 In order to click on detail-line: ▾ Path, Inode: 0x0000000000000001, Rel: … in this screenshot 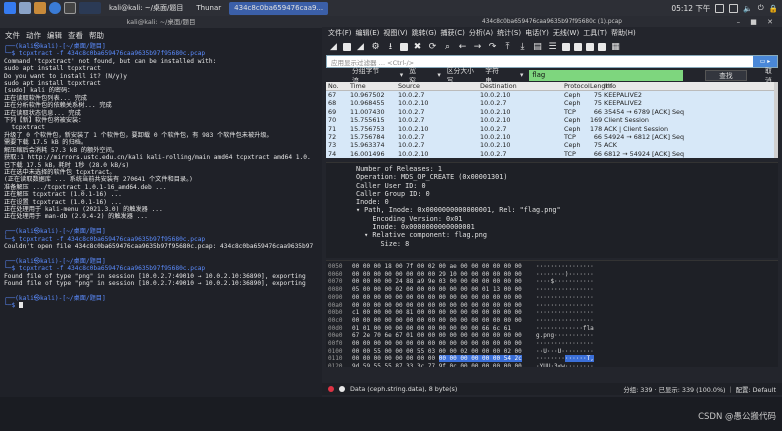, I will do `click(552, 210)`.